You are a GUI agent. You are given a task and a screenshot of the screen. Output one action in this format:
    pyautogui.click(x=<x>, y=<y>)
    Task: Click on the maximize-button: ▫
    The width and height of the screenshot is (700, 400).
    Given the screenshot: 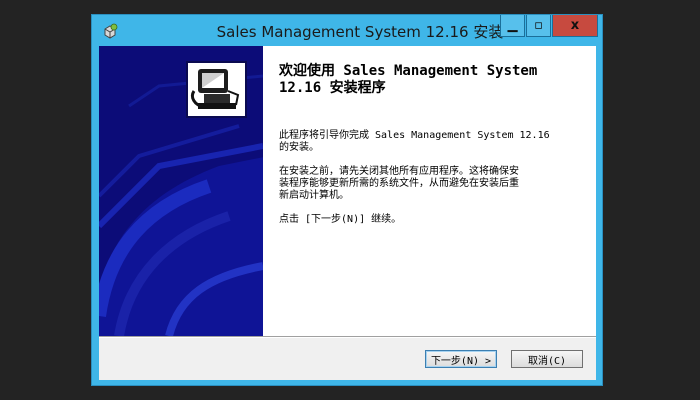 What is the action you would take?
    pyautogui.click(x=538, y=26)
    